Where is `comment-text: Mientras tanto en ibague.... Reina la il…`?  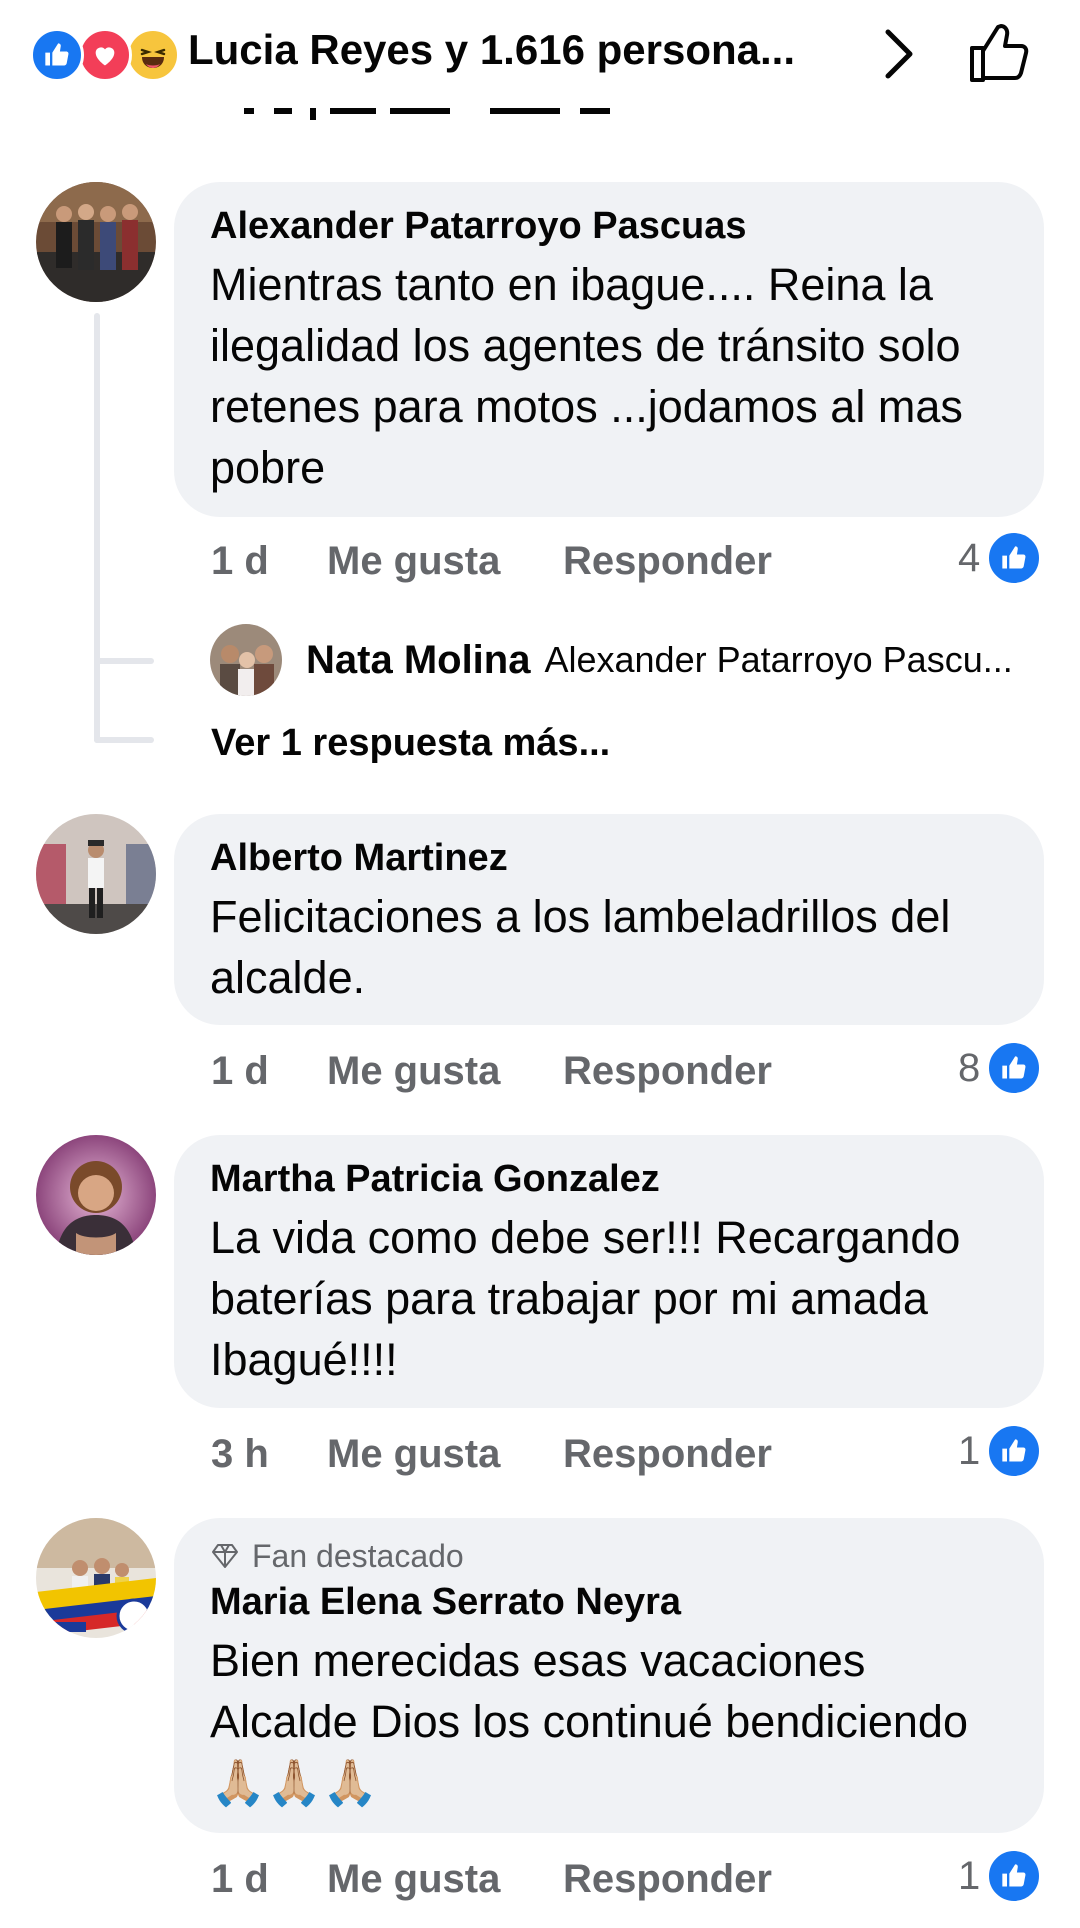
comment-text: Mientras tanto en ibague.... Reina la il… is located at coordinates (586, 376).